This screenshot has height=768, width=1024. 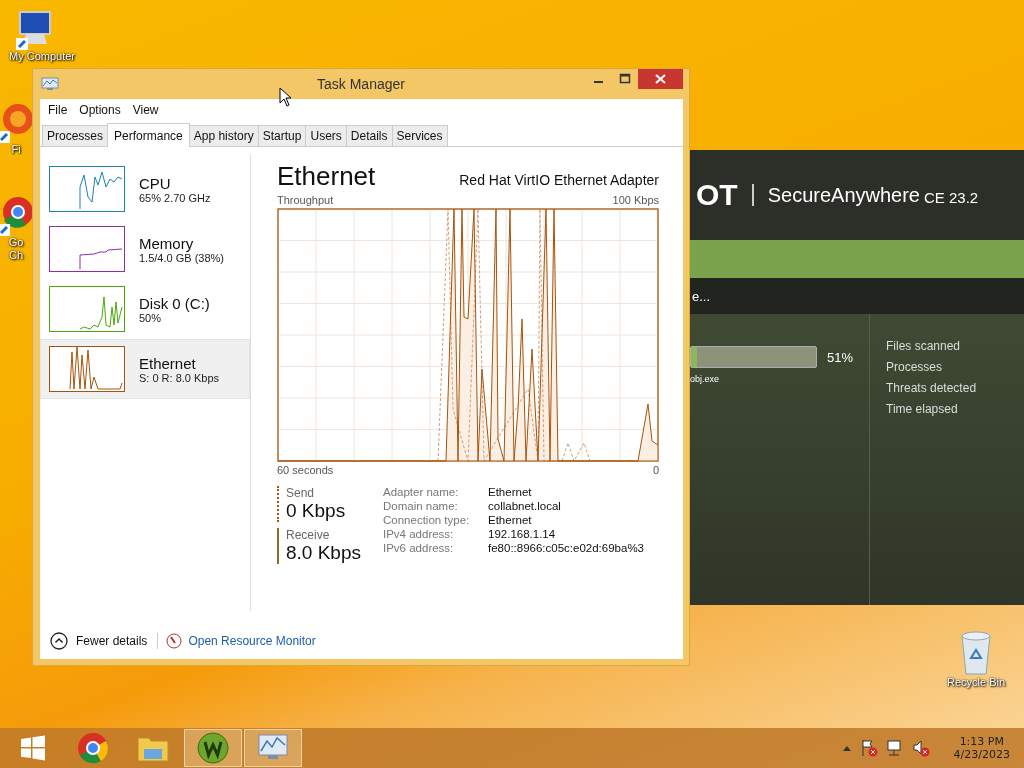 I want to click on tab: Startup, so click(x=282, y=135).